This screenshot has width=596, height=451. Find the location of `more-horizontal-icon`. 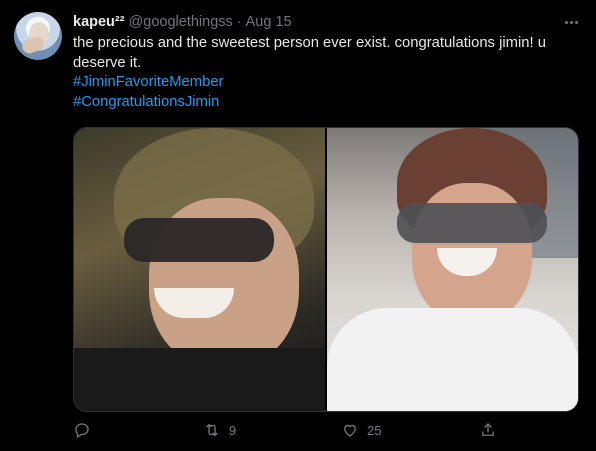

more-horizontal-icon is located at coordinates (571, 22).